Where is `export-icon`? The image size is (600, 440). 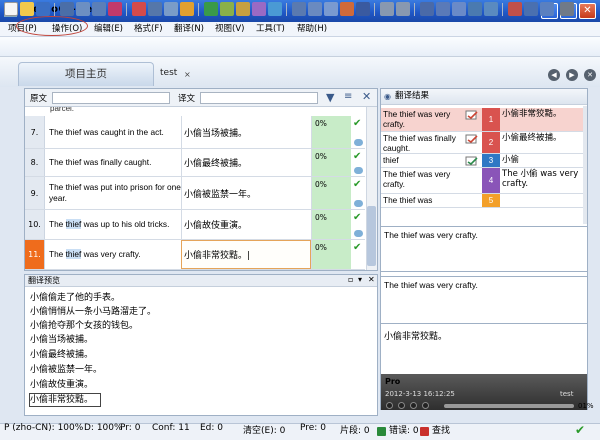
export-icon is located at coordinates (99, 9).